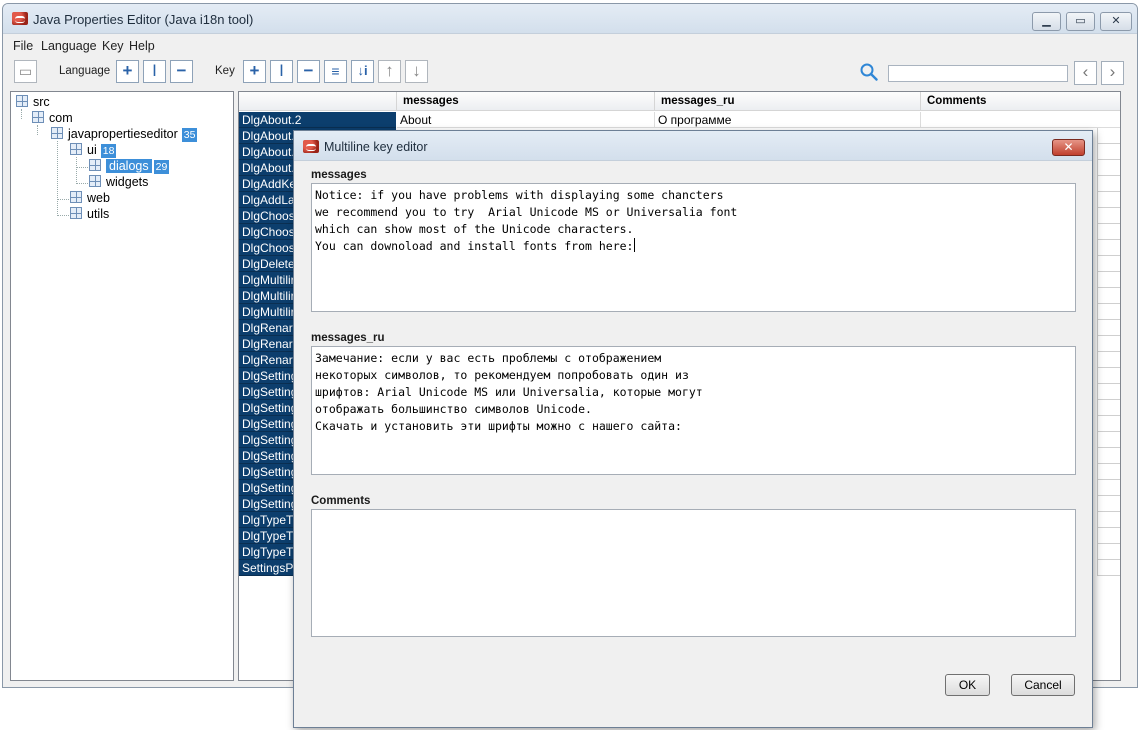 This screenshot has width=1140, height=730. Describe the element at coordinates (318, 101) in the screenshot. I see `key-column-header` at that location.